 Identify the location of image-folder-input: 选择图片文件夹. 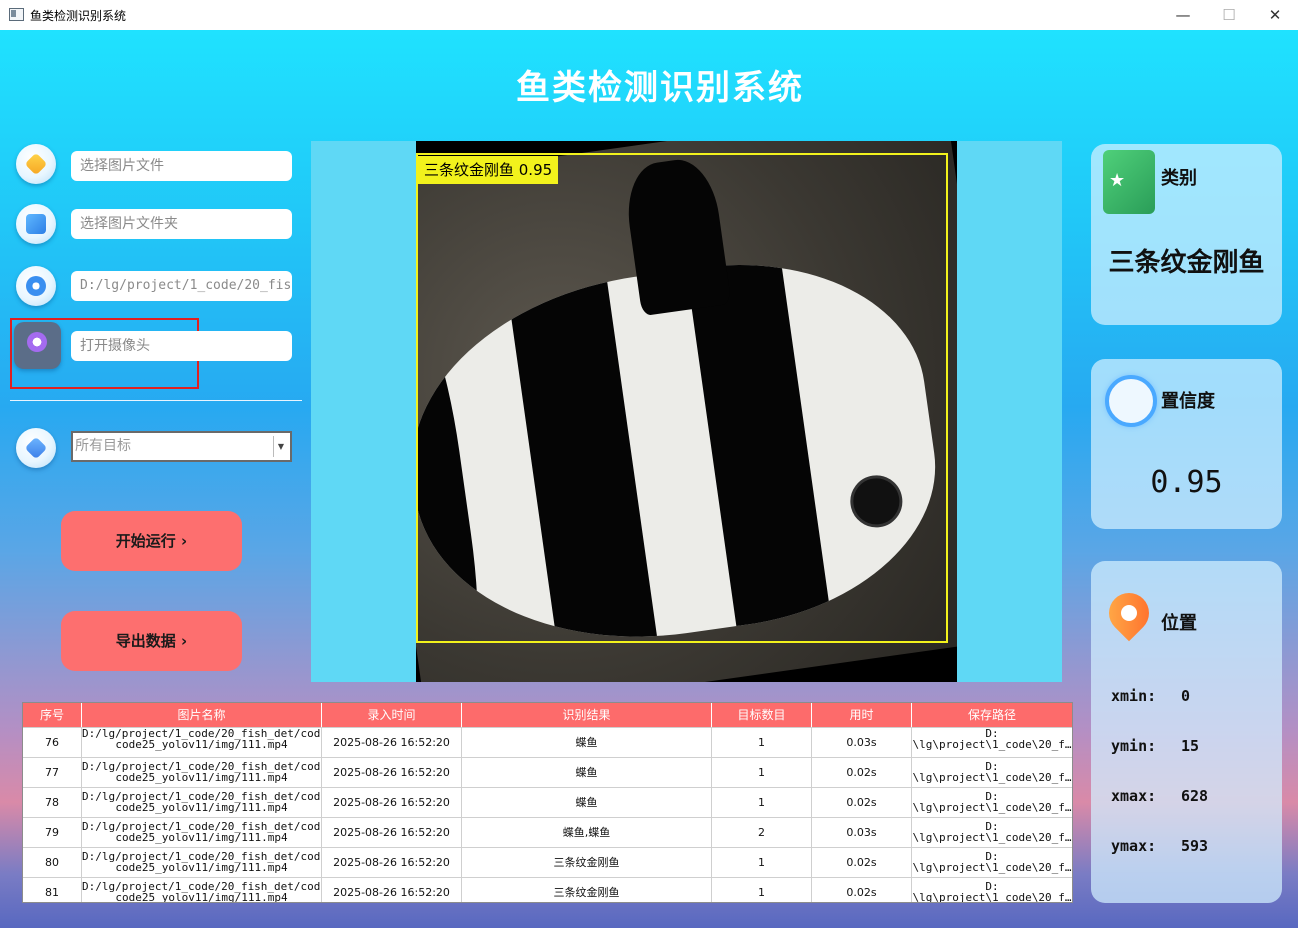
(181, 224).